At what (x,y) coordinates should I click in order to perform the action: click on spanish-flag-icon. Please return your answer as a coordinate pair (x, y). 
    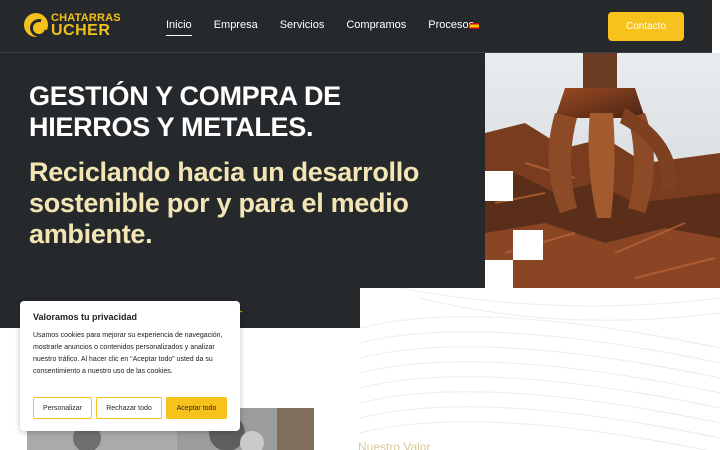
    Looking at the image, I should click on (474, 26).